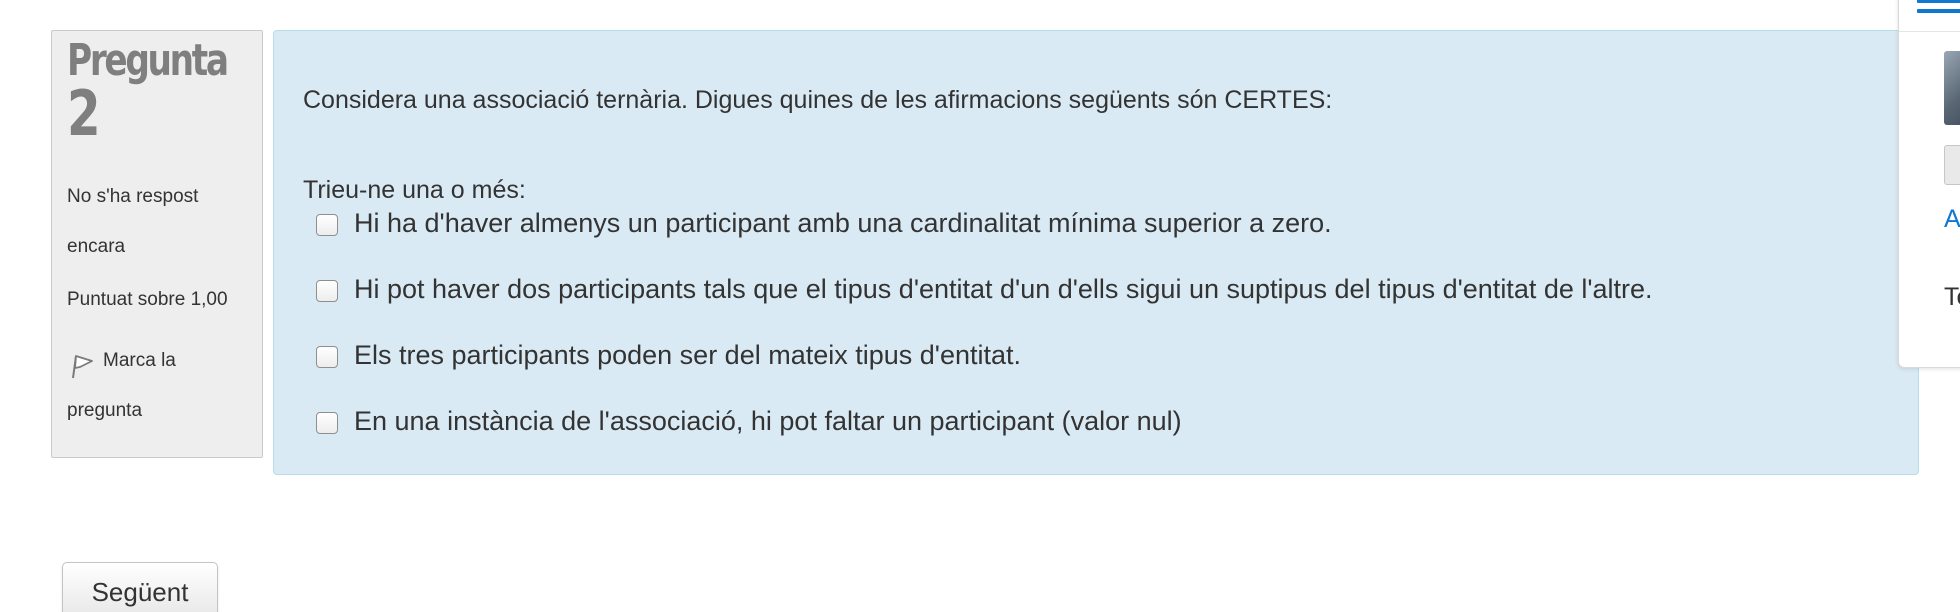  What do you see at coordinates (147, 299) in the screenshot?
I see `question-grade: Puntuat sobre 1,00` at bounding box center [147, 299].